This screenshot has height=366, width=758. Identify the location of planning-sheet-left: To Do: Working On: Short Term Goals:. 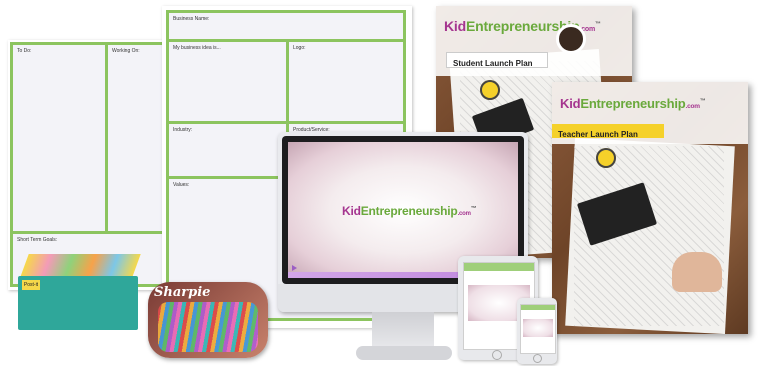
(88, 165).